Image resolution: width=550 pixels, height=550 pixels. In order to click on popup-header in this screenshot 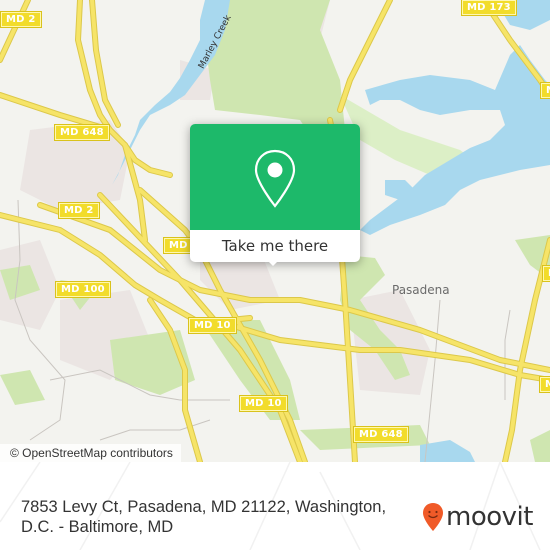, I will do `click(275, 177)`.